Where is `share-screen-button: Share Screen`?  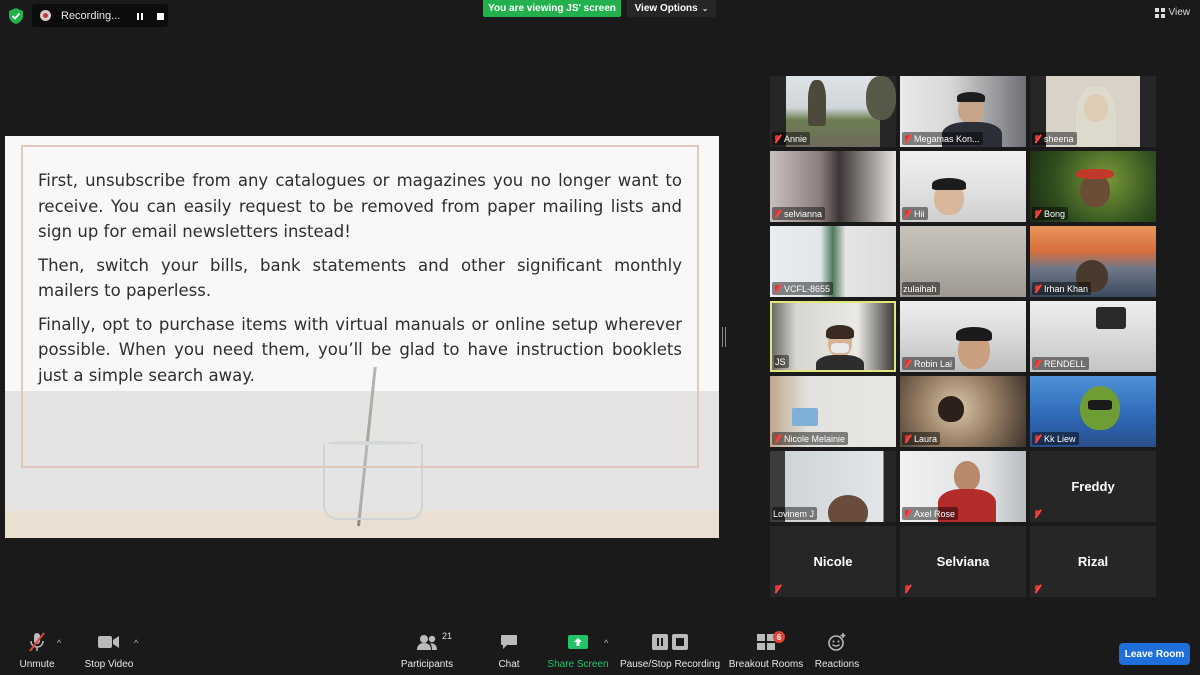
share-screen-button: Share Screen is located at coordinates (578, 652).